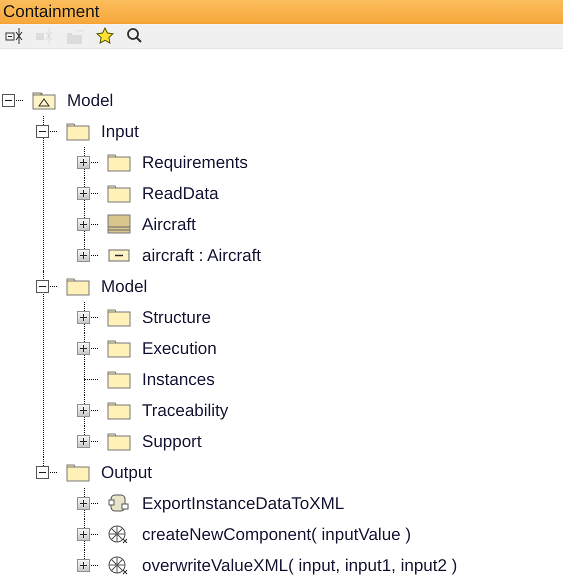 This screenshot has height=580, width=563. Describe the element at coordinates (44, 100) in the screenshot. I see `package-icon` at that location.